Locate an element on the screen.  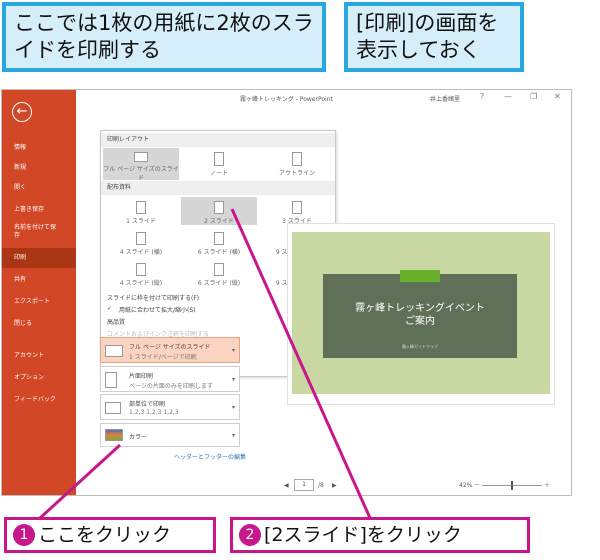
step1-callout: 1 ここをクリック is located at coordinates (110, 535).